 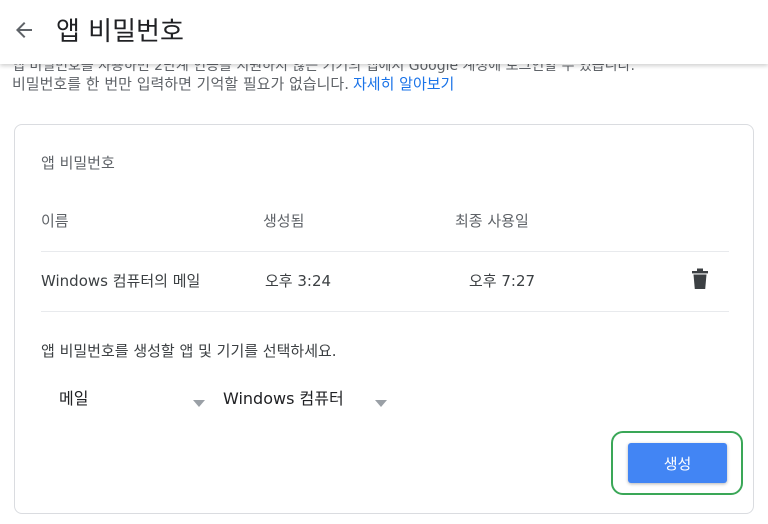 I want to click on intro-text: 비밀번호를 한 번만 입력하면 기억할 필요가 없습니다. 자세히 알아보기, so click(x=233, y=84).